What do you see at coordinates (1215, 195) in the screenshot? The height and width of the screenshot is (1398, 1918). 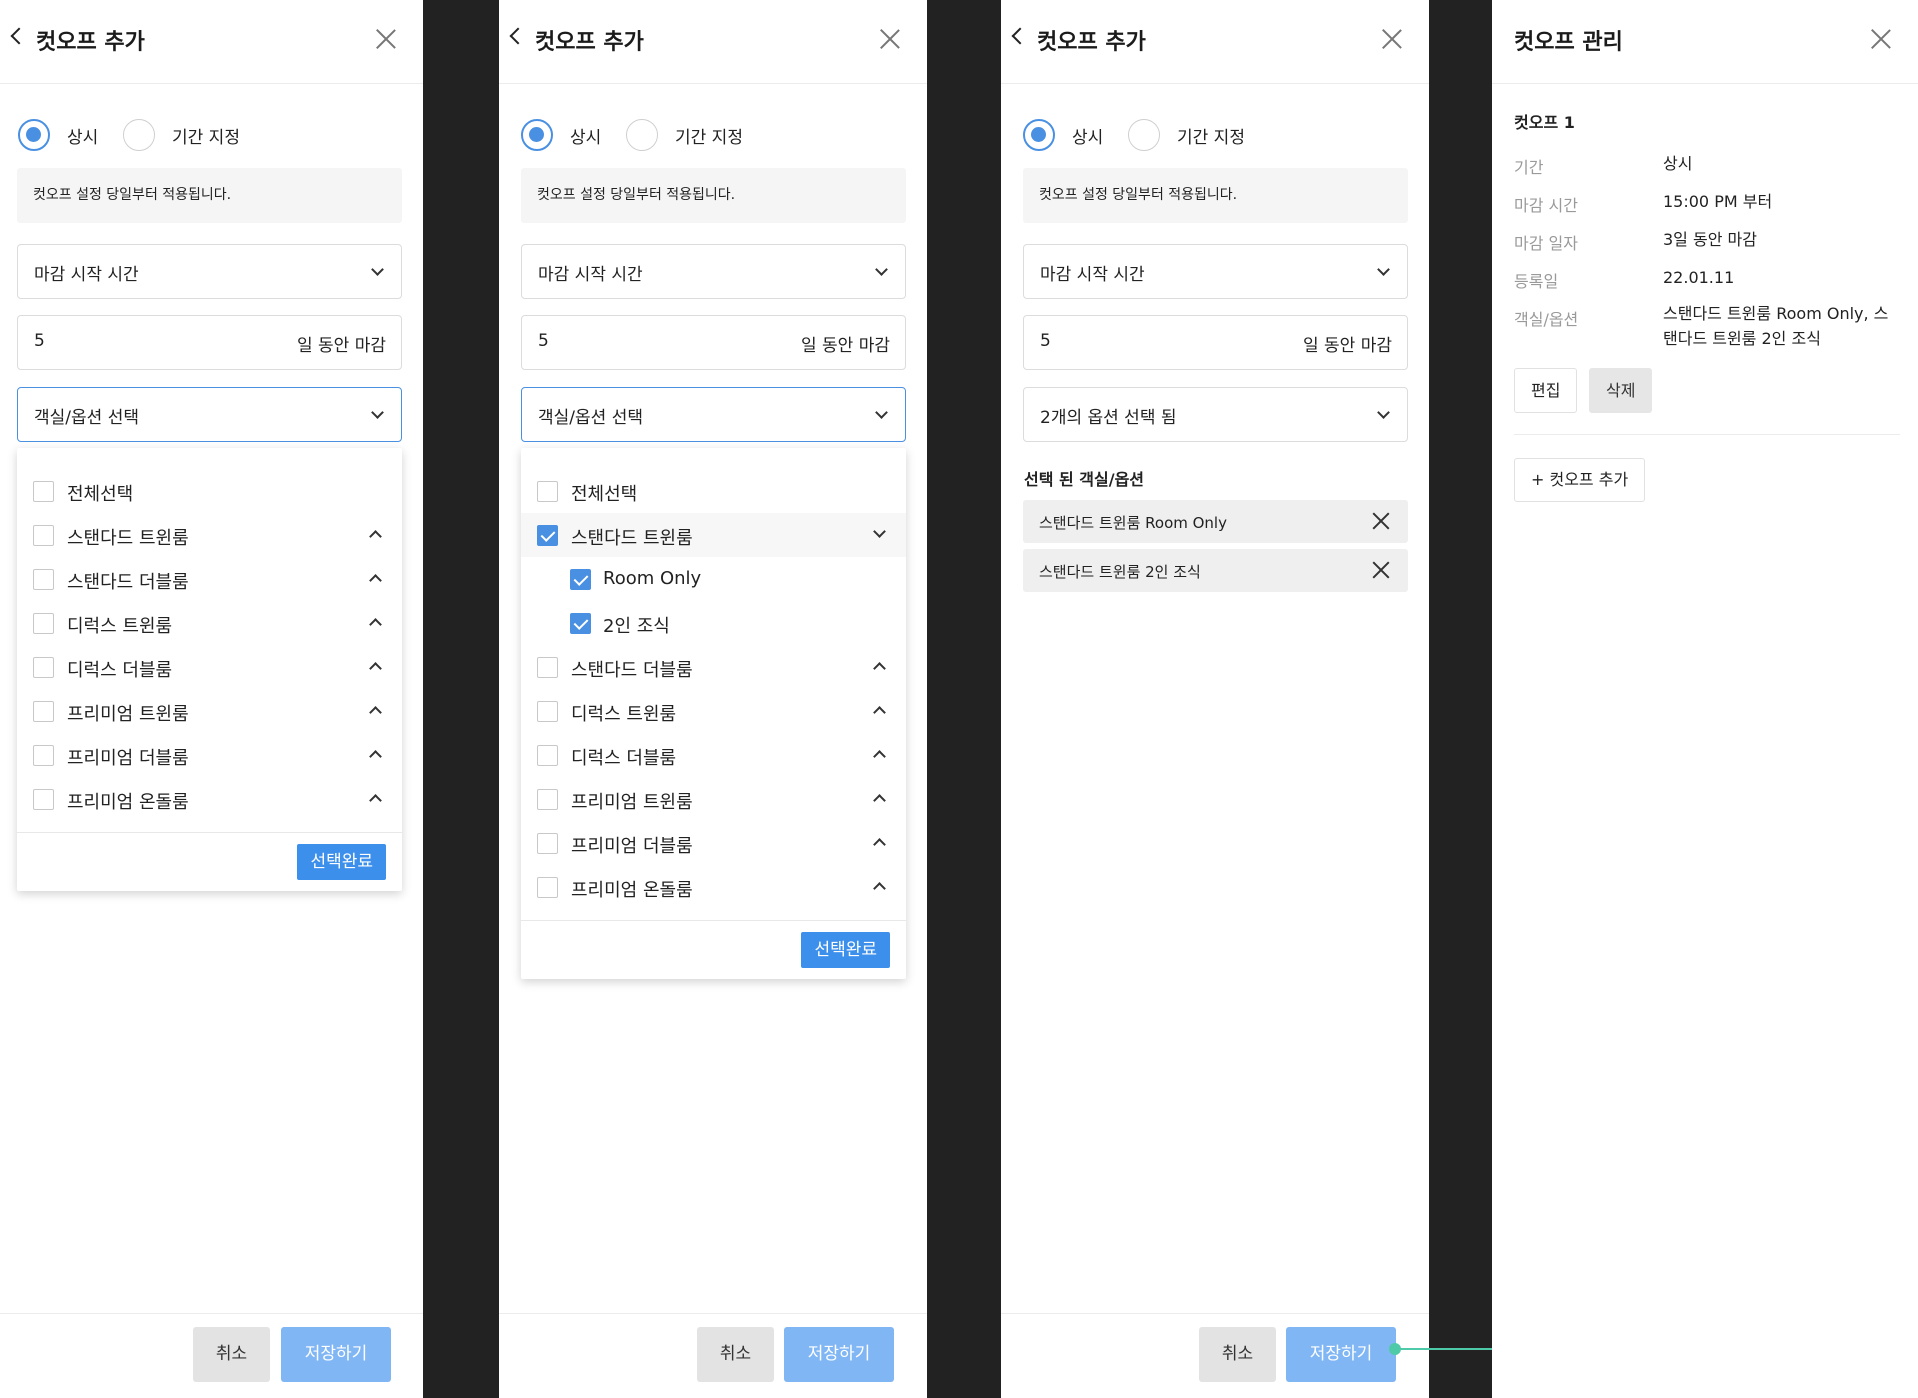 I see `notice-text: 컷오프 설정 당일부터 적용됩니다.` at bounding box center [1215, 195].